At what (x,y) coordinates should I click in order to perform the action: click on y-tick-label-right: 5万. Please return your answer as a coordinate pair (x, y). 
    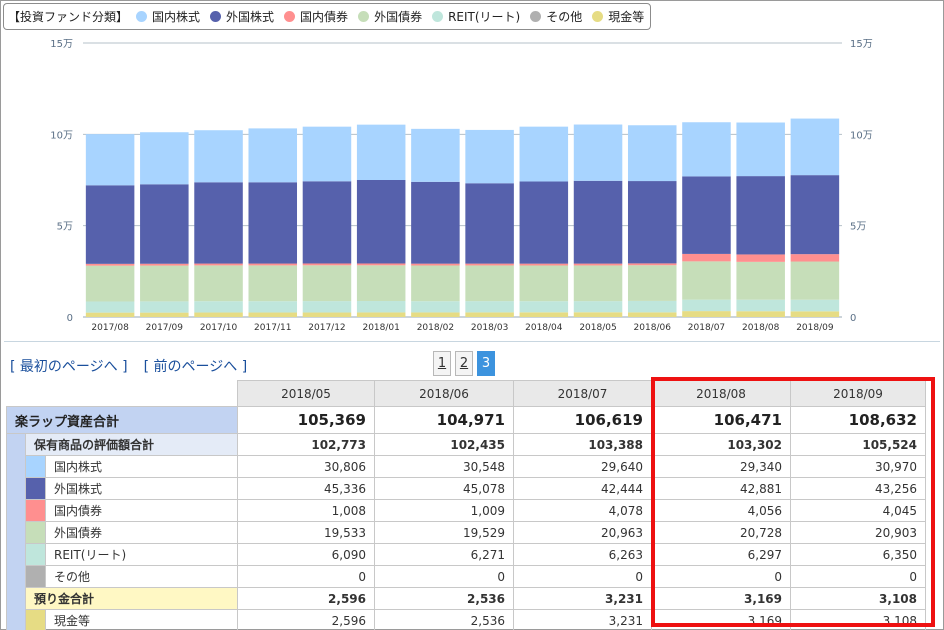
    Looking at the image, I should click on (858, 227).